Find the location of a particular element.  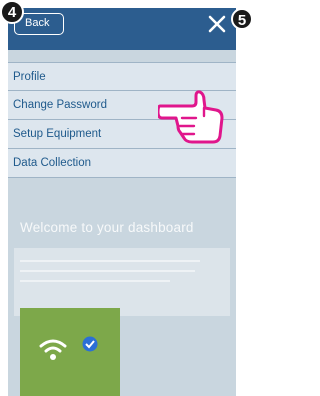

dashboard-card is located at coordinates (122, 282).